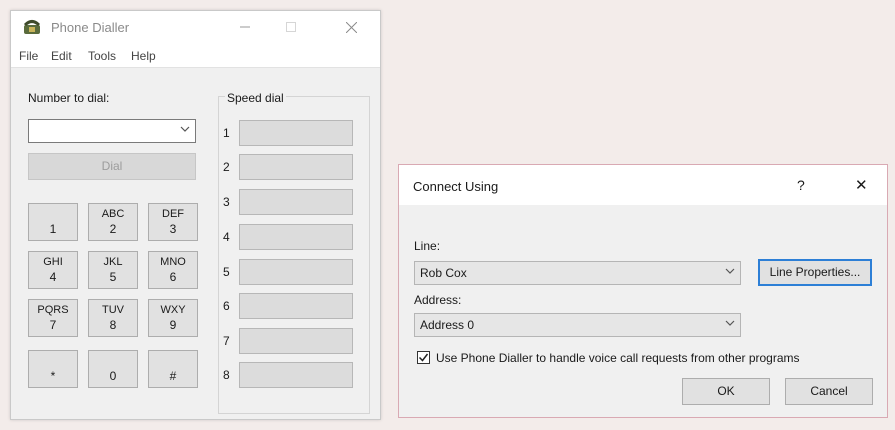  I want to click on speed-dial-number: 8, so click(226, 375).